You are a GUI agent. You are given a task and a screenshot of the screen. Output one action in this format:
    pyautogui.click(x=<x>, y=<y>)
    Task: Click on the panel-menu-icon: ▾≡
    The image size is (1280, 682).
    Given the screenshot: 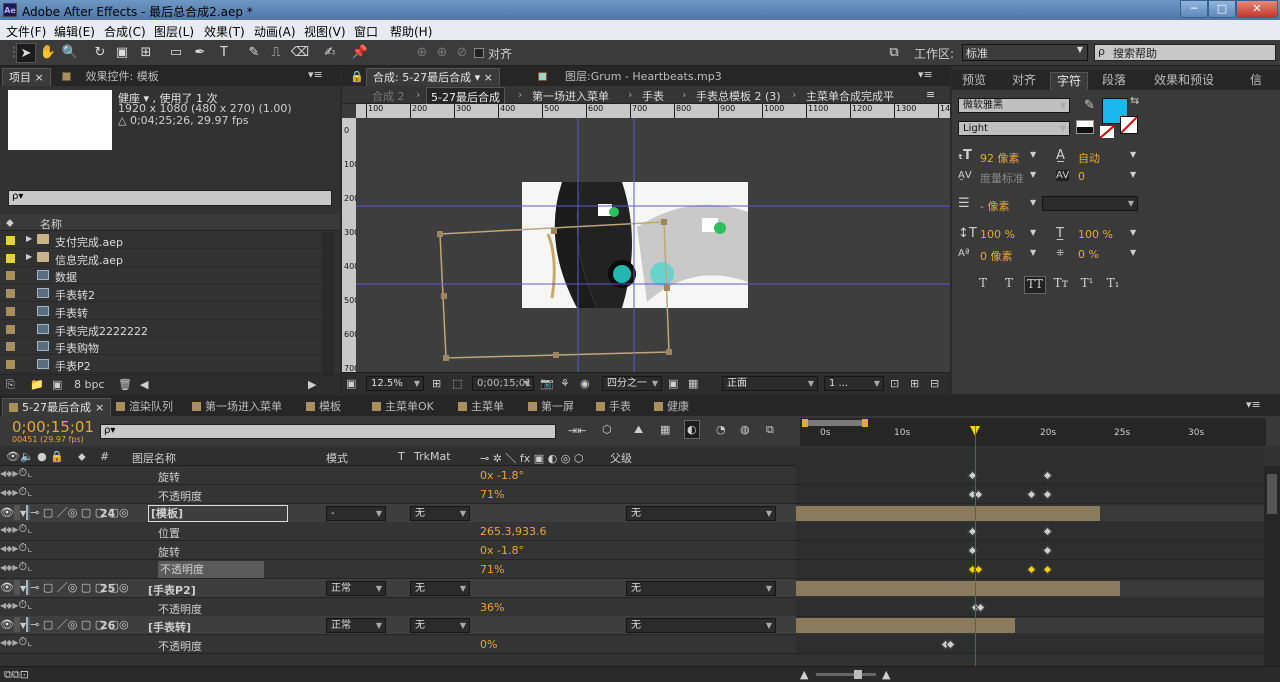 What is the action you would take?
    pyautogui.click(x=315, y=74)
    